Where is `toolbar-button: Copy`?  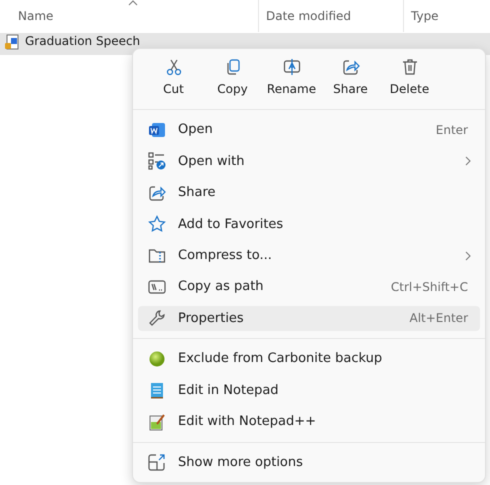 toolbar-button: Copy is located at coordinates (232, 79).